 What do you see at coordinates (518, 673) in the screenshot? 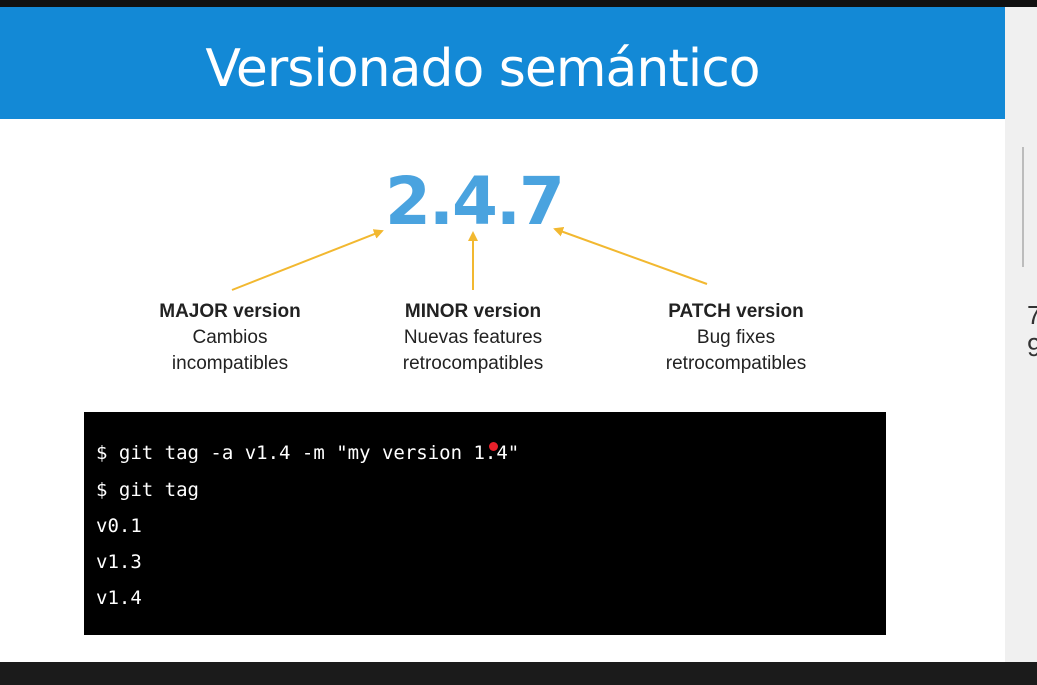
I see `bottom-bar` at bounding box center [518, 673].